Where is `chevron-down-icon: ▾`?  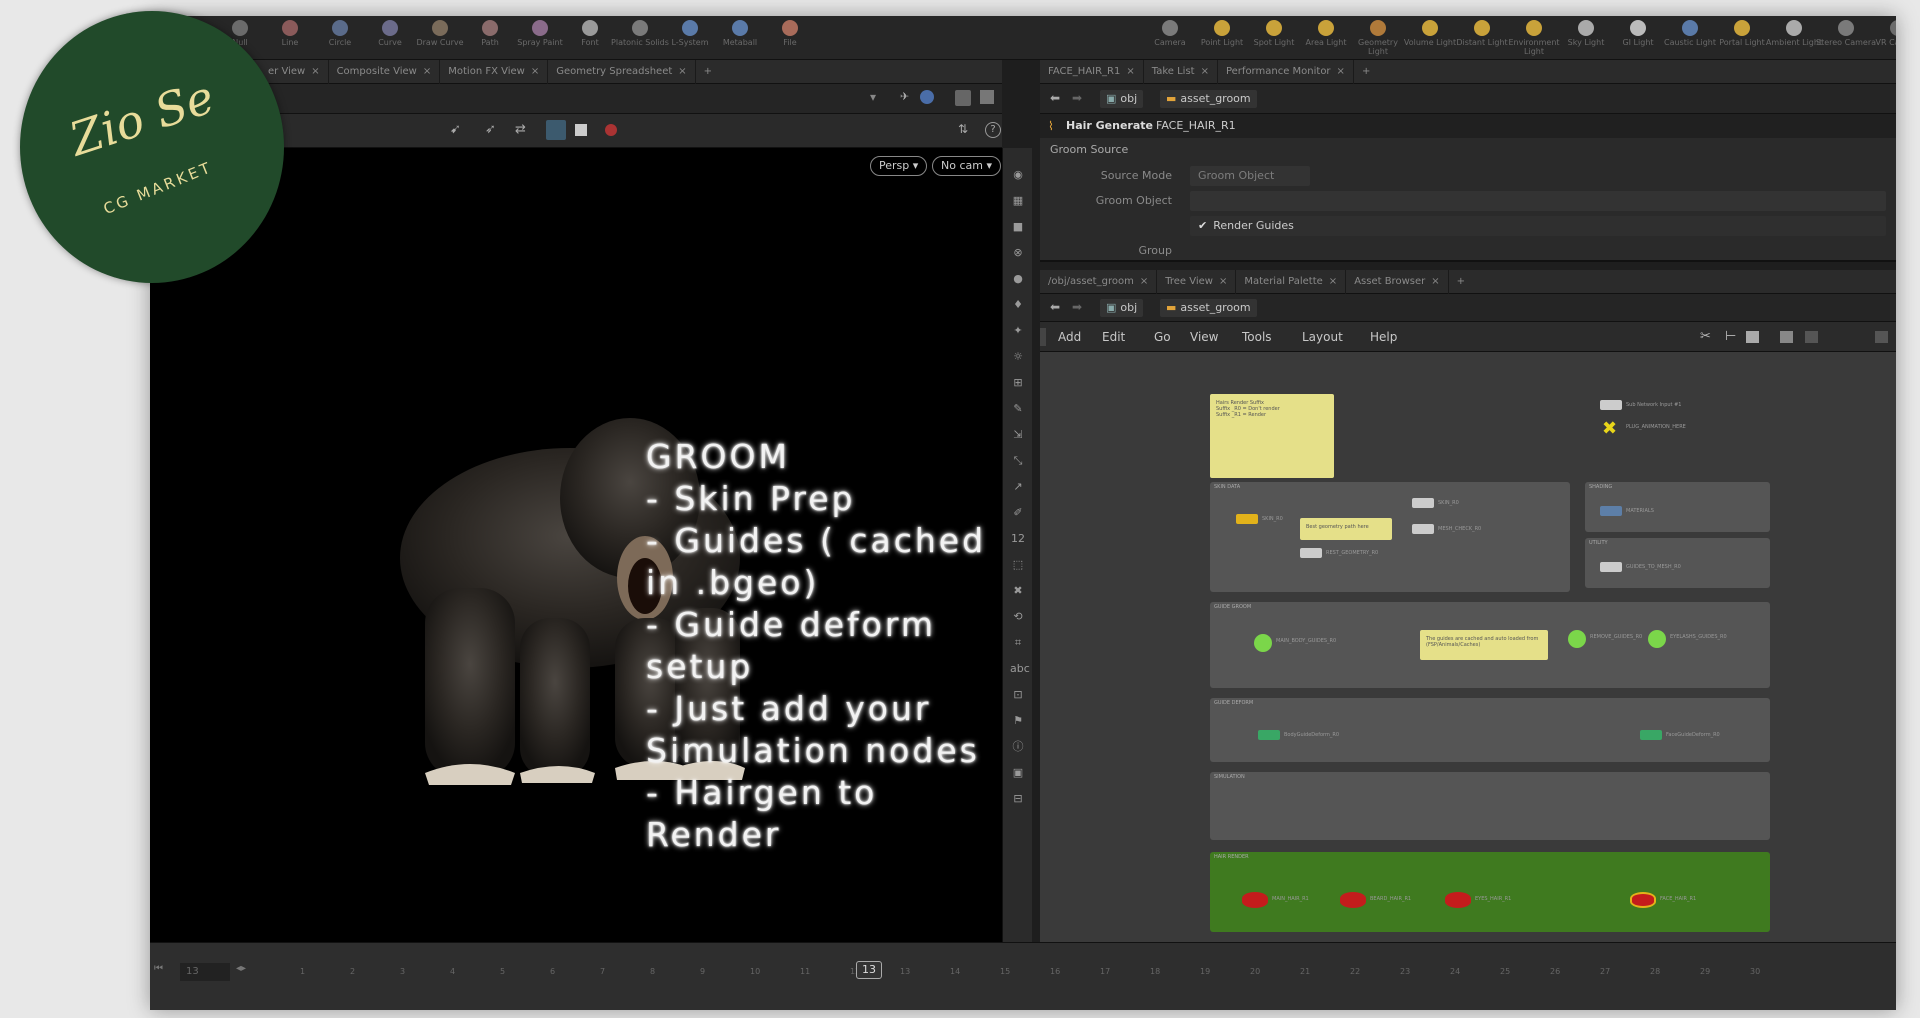
chevron-down-icon: ▾ is located at coordinates (878, 98).